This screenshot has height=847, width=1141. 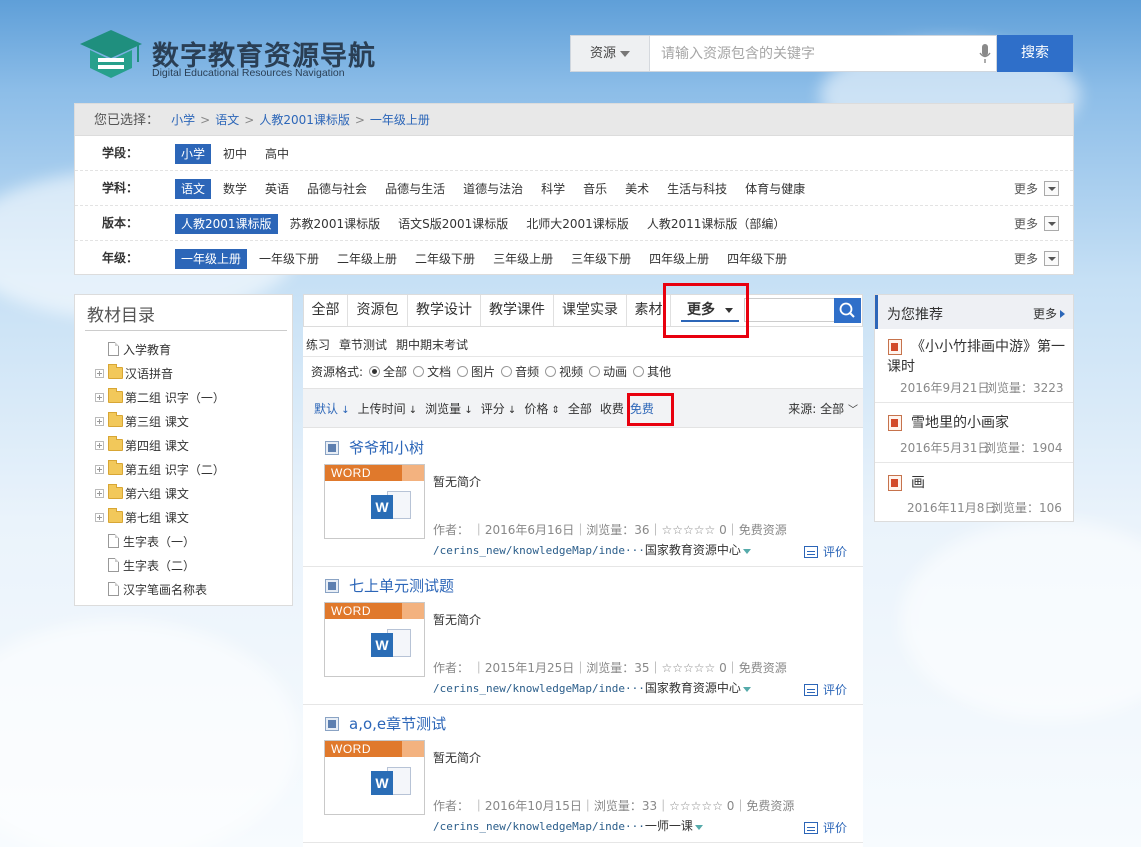 What do you see at coordinates (183, 120) in the screenshot?
I see `breadcrumb-link: 小学` at bounding box center [183, 120].